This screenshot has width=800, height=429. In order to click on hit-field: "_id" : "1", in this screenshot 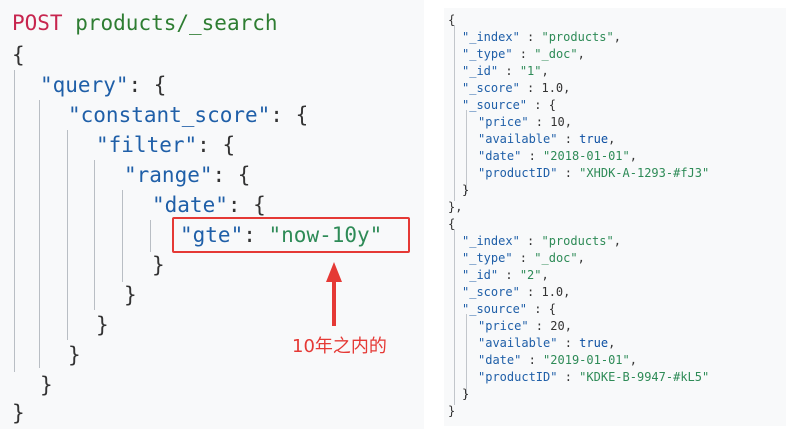, I will do `click(505, 71)`.